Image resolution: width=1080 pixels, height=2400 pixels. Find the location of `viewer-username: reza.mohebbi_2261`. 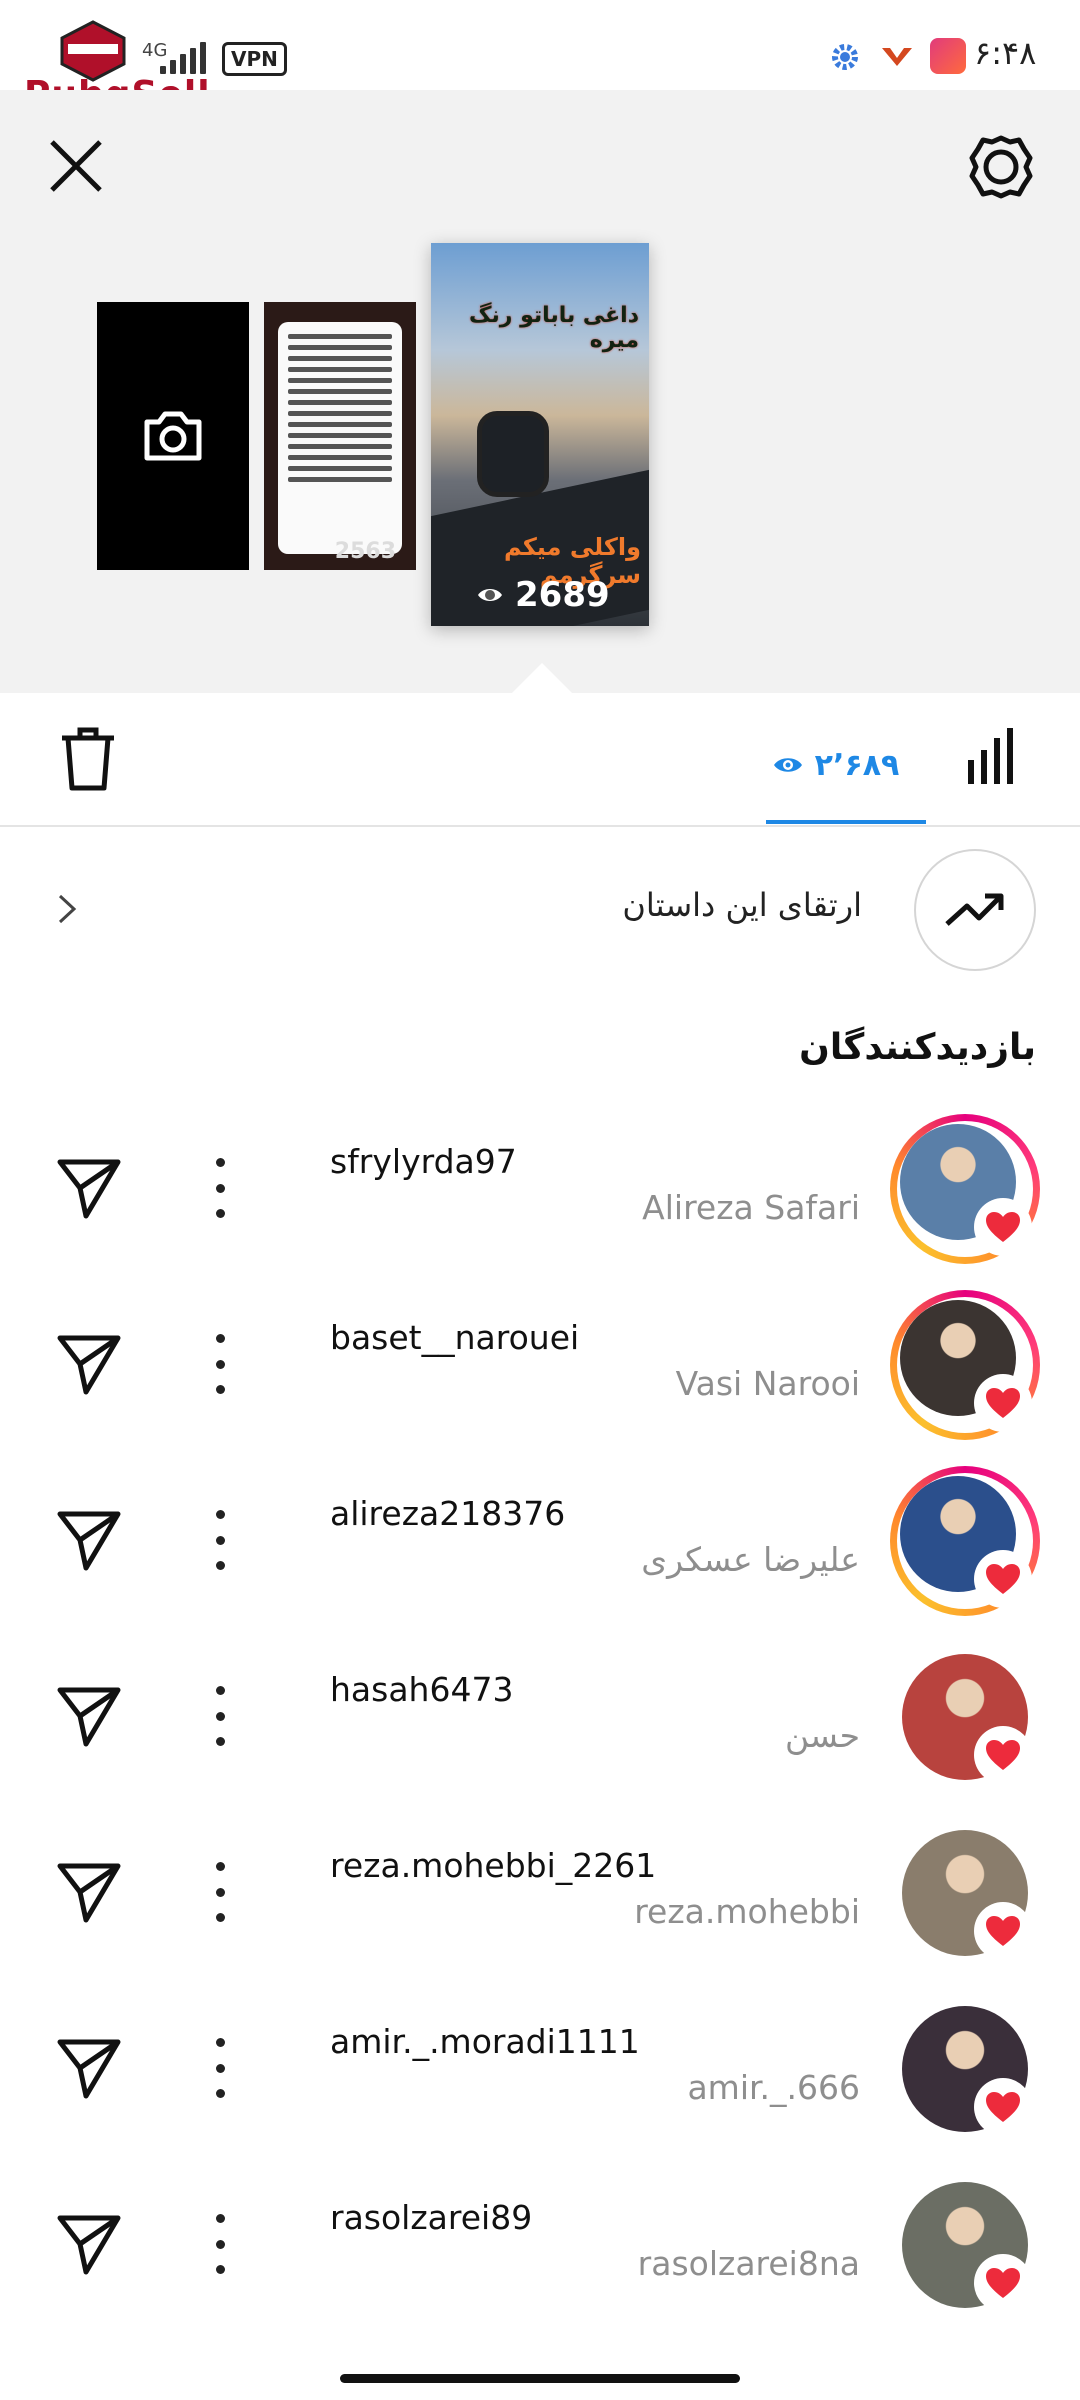

viewer-username: reza.mohebbi_2261 is located at coordinates (493, 1865).